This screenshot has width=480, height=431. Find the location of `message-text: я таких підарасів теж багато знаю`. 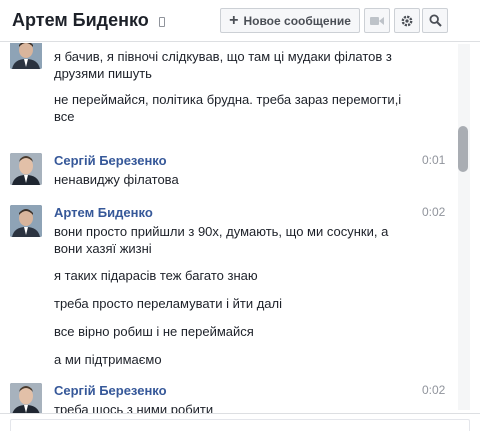

message-text: я таких підарасів теж багато знаю is located at coordinates (156, 275).